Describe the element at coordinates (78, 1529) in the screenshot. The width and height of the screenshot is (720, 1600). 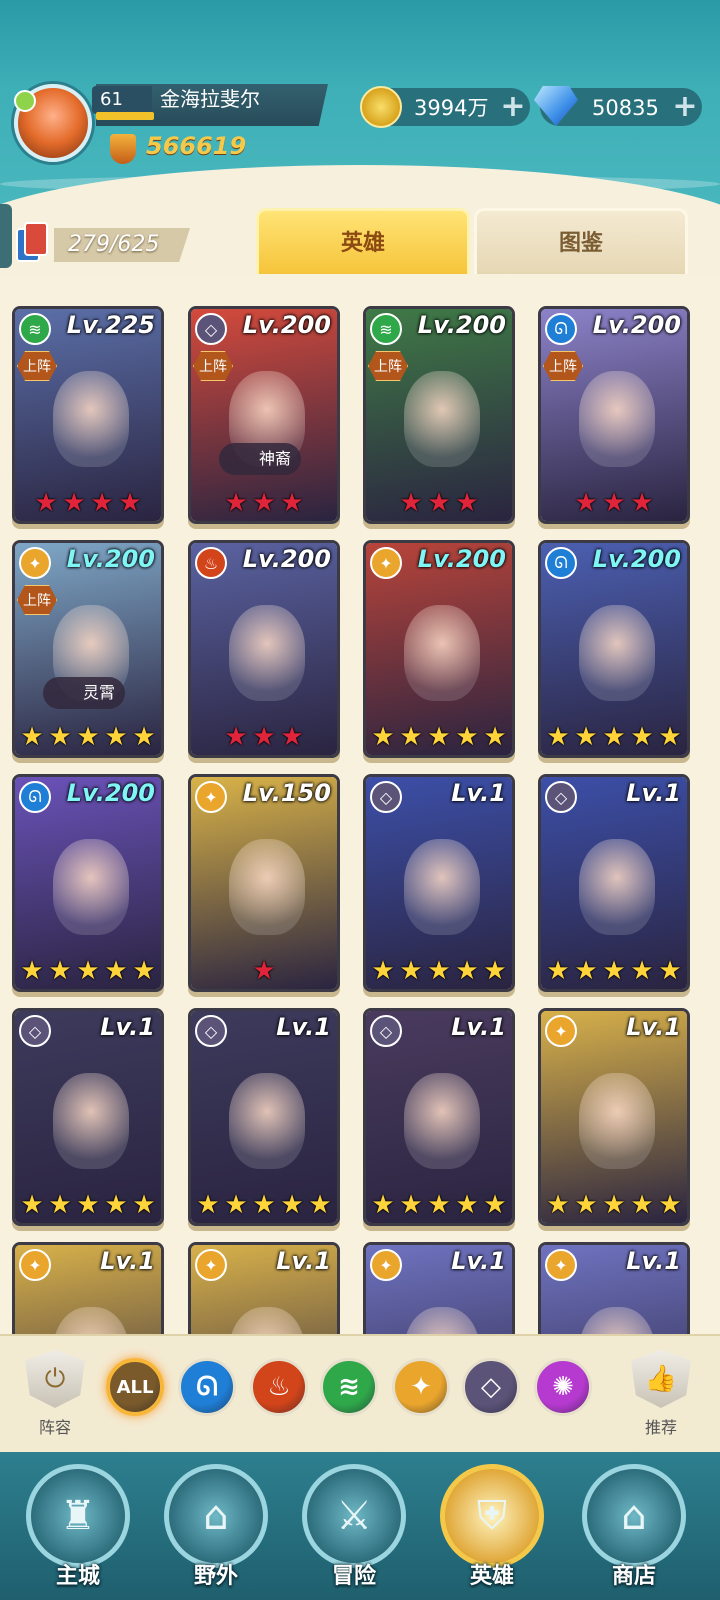
I see `nav-main-city: ♜ 主城` at that location.